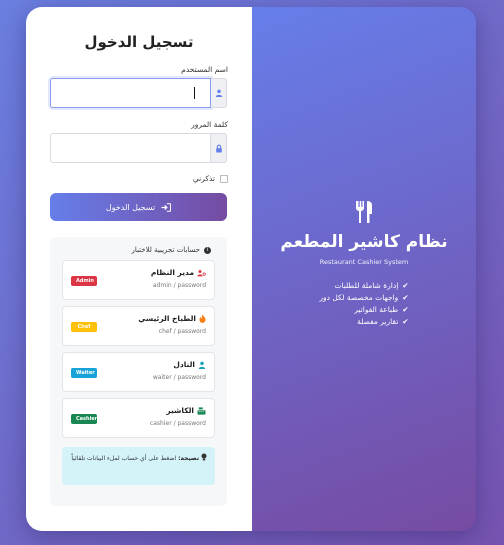  Describe the element at coordinates (165, 250) in the screenshot. I see `demo-title: حسابات تجريبية للاختبار` at that location.